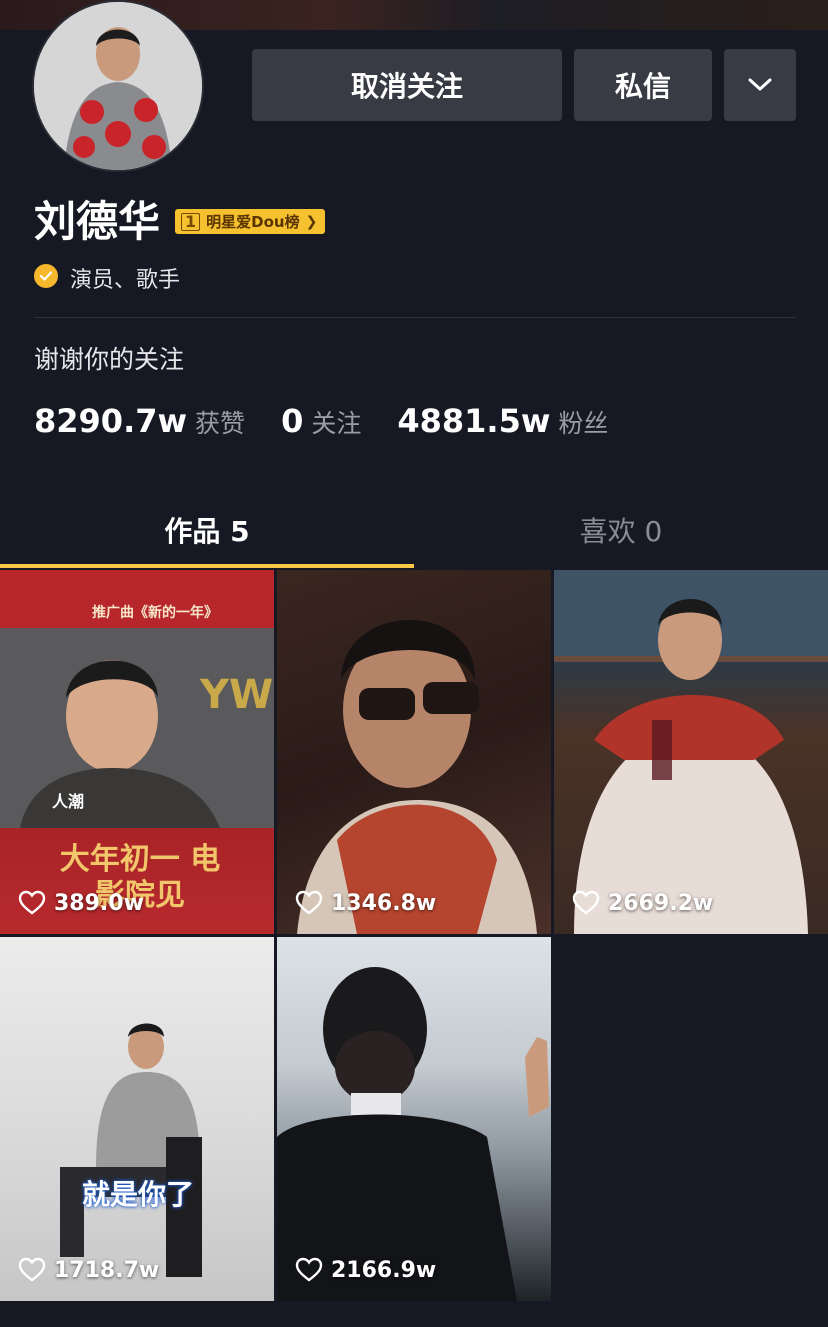  I want to click on tab-active-indicator, so click(207, 566).